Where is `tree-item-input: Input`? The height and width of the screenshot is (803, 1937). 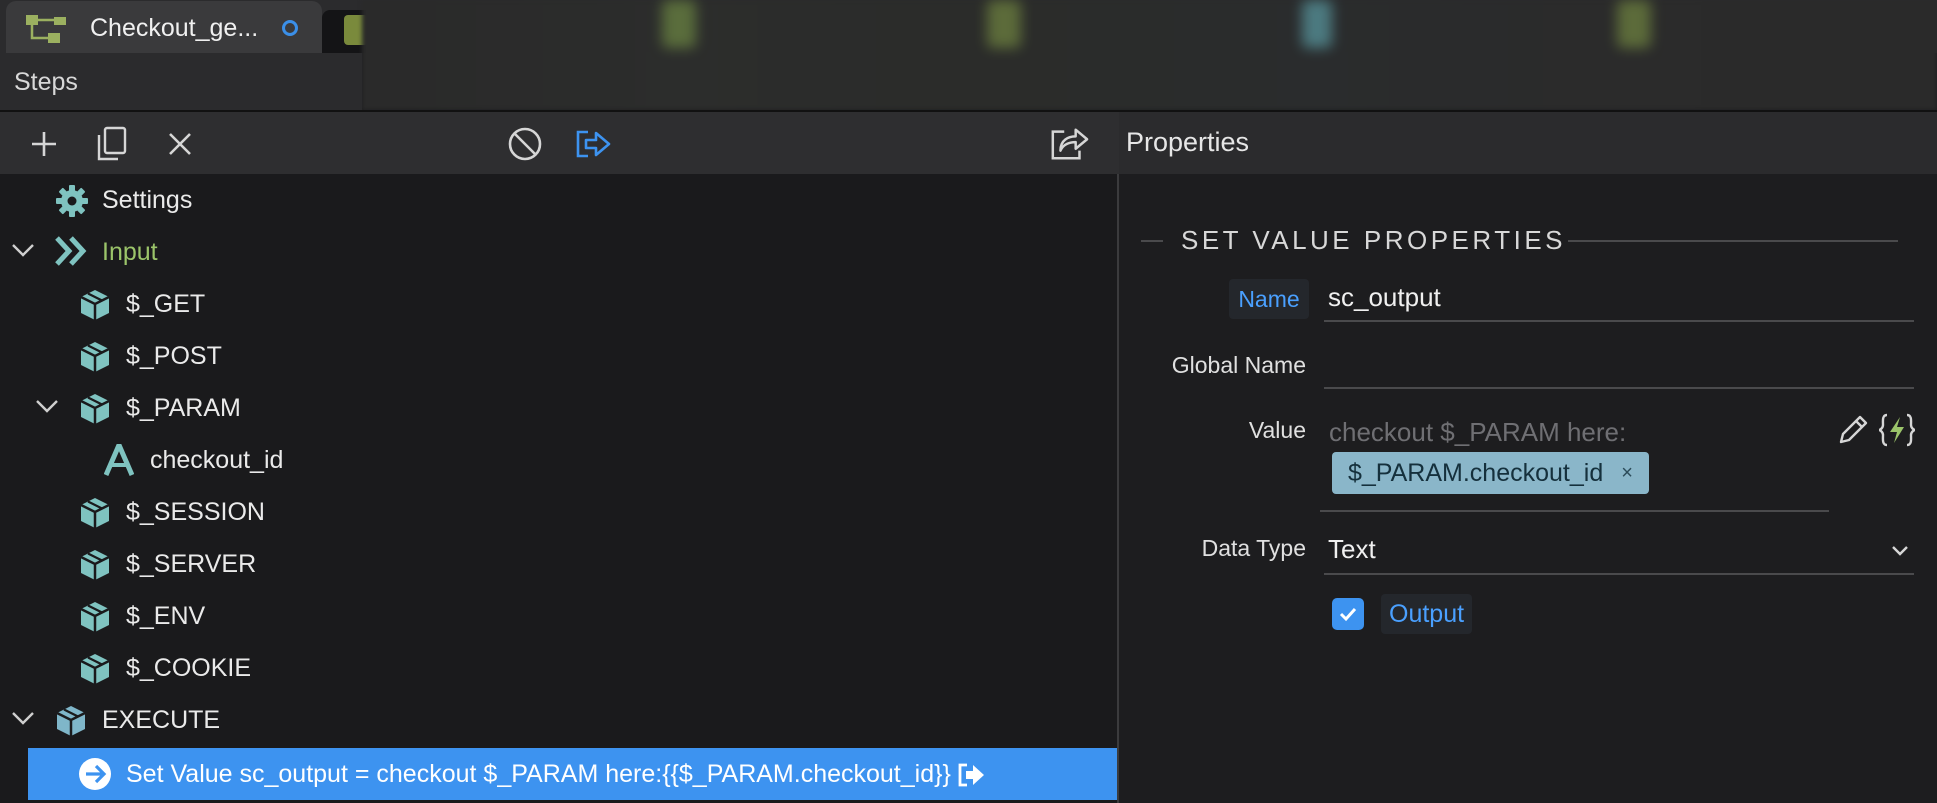 tree-item-input: Input is located at coordinates (558, 252).